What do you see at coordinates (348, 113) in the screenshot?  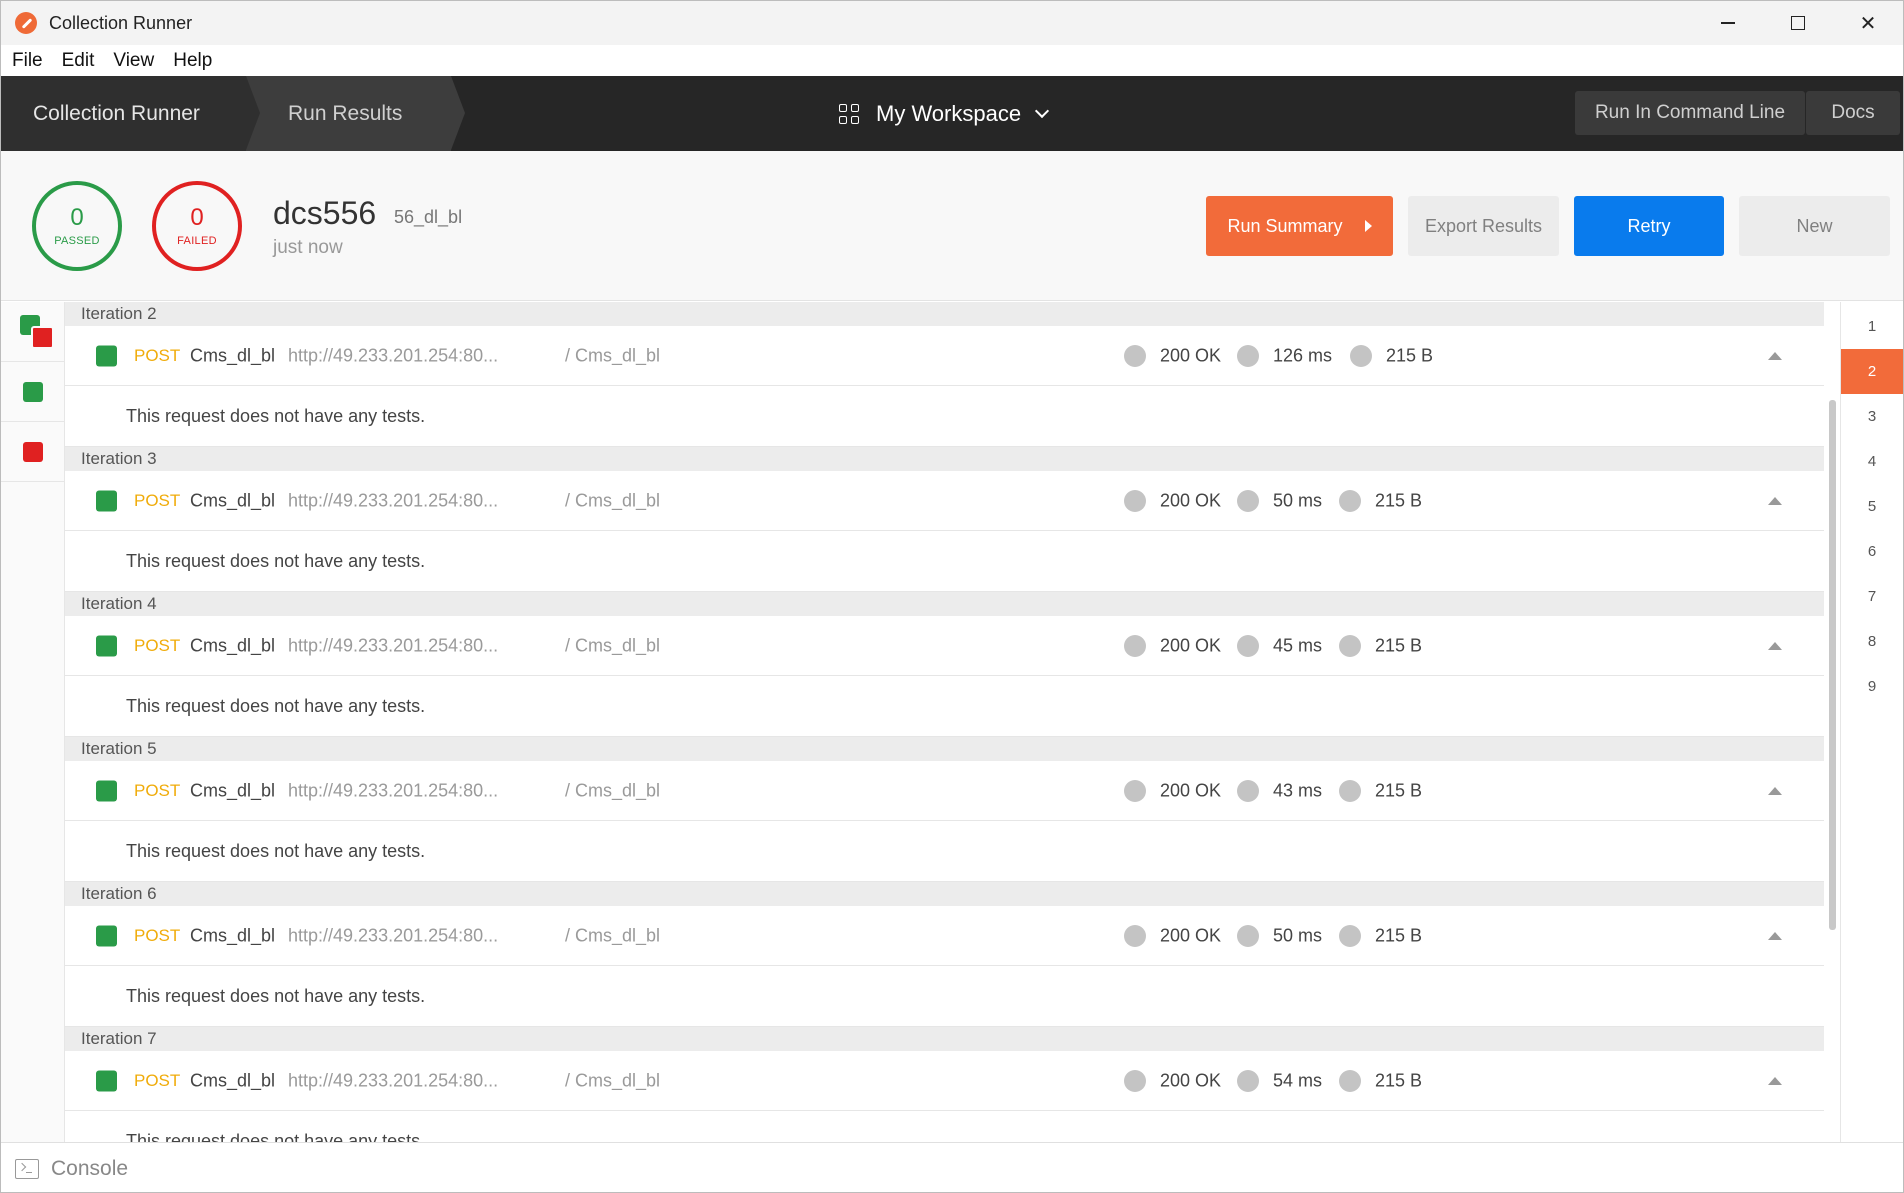 I see `breadcrumb-run-results: Run Results` at bounding box center [348, 113].